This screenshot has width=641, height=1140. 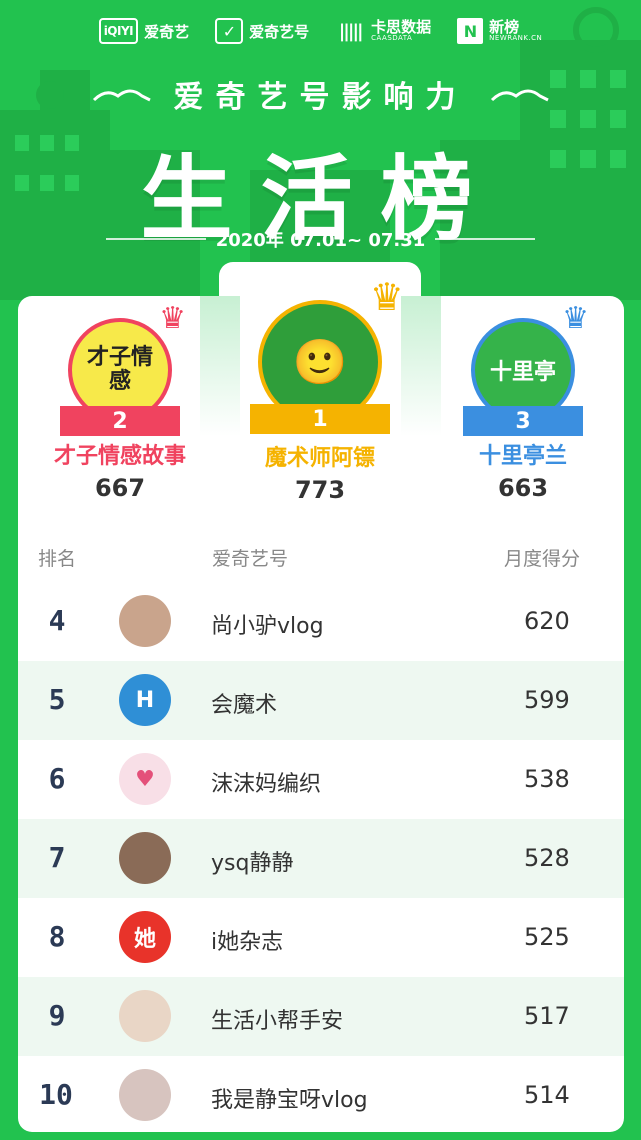 What do you see at coordinates (247, 942) in the screenshot?
I see `row-name: i她杂志` at bounding box center [247, 942].